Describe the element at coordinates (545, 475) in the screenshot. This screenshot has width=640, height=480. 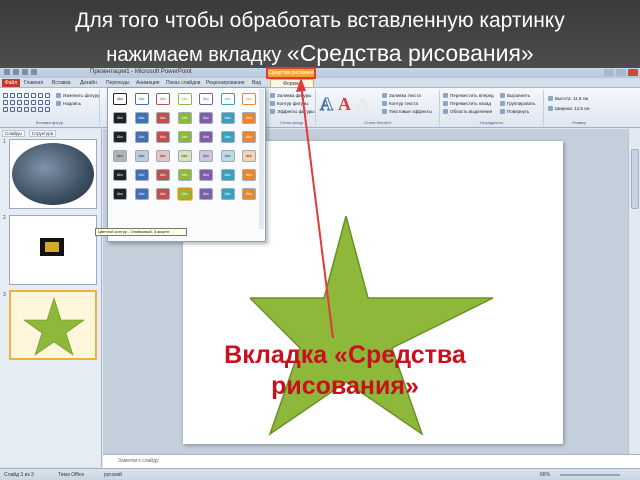
I see `zoom-level: 66%` at that location.